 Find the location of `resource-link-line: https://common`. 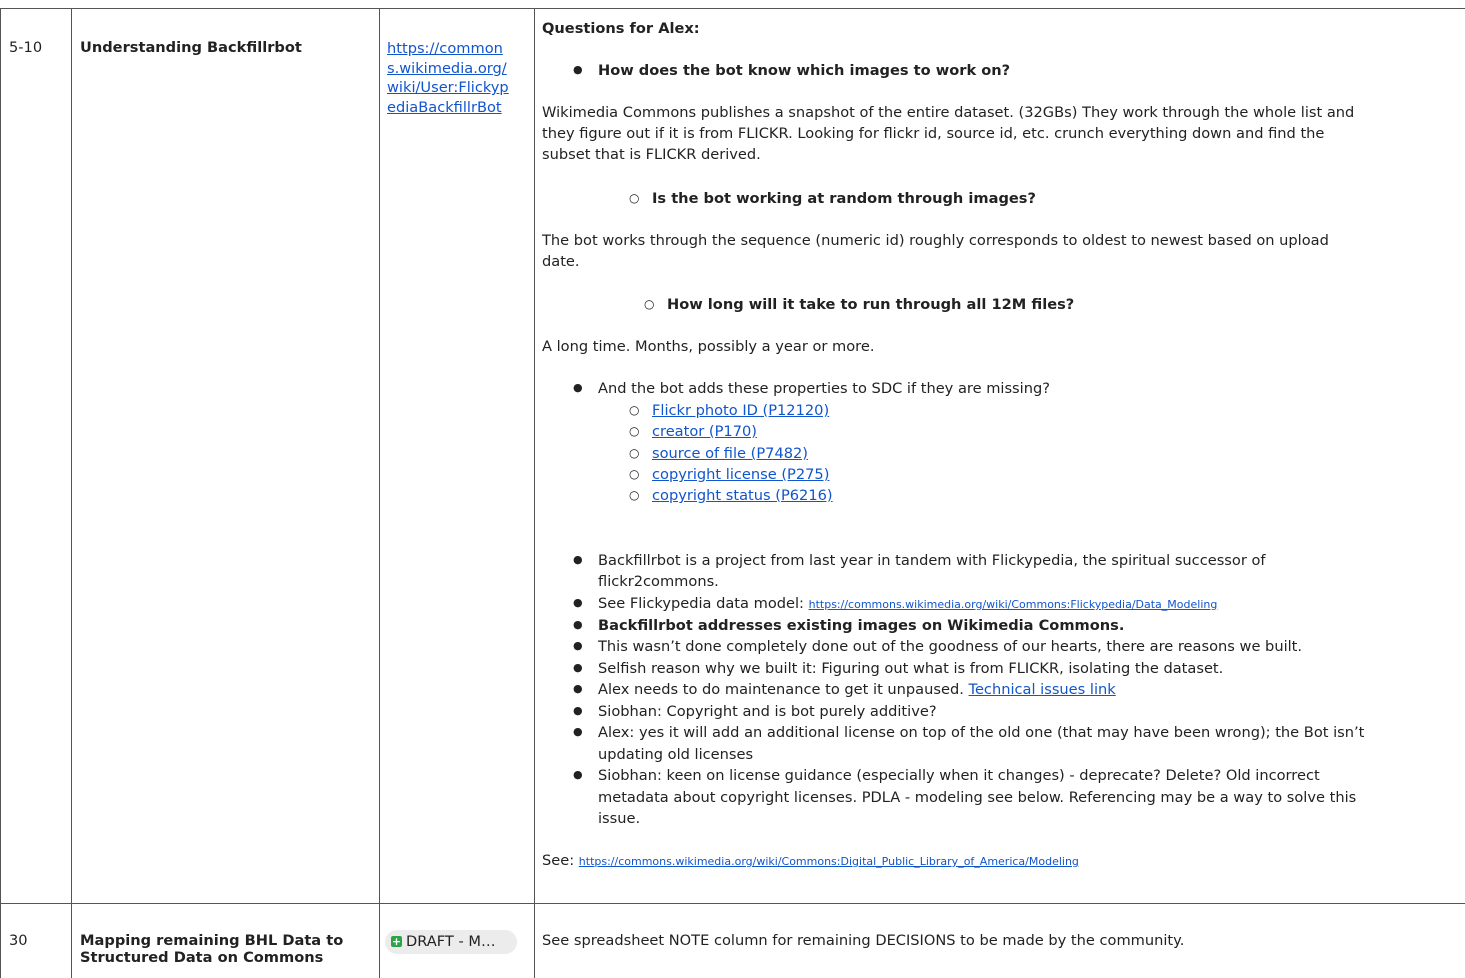

resource-link-line: https://common is located at coordinates (445, 48).